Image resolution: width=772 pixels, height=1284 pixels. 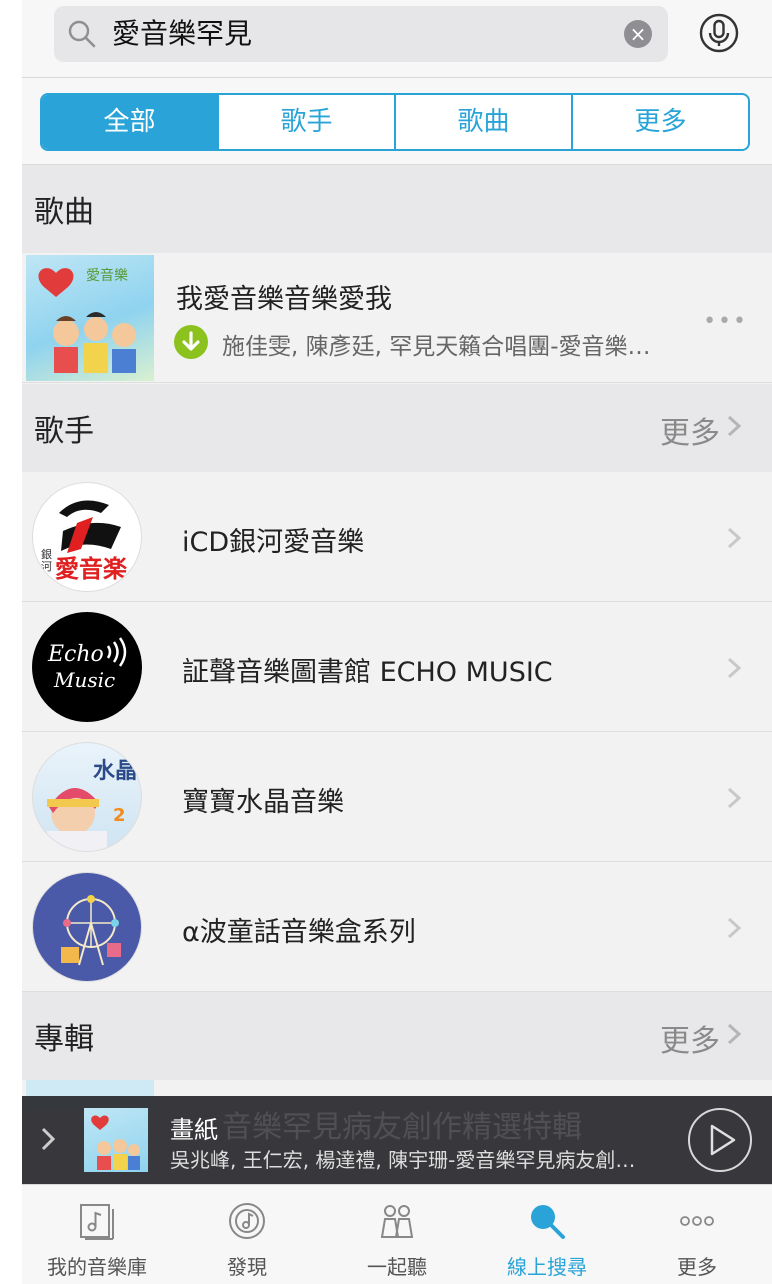 What do you see at coordinates (182, 34) in the screenshot?
I see `search-input: 愛音樂罕見` at bounding box center [182, 34].